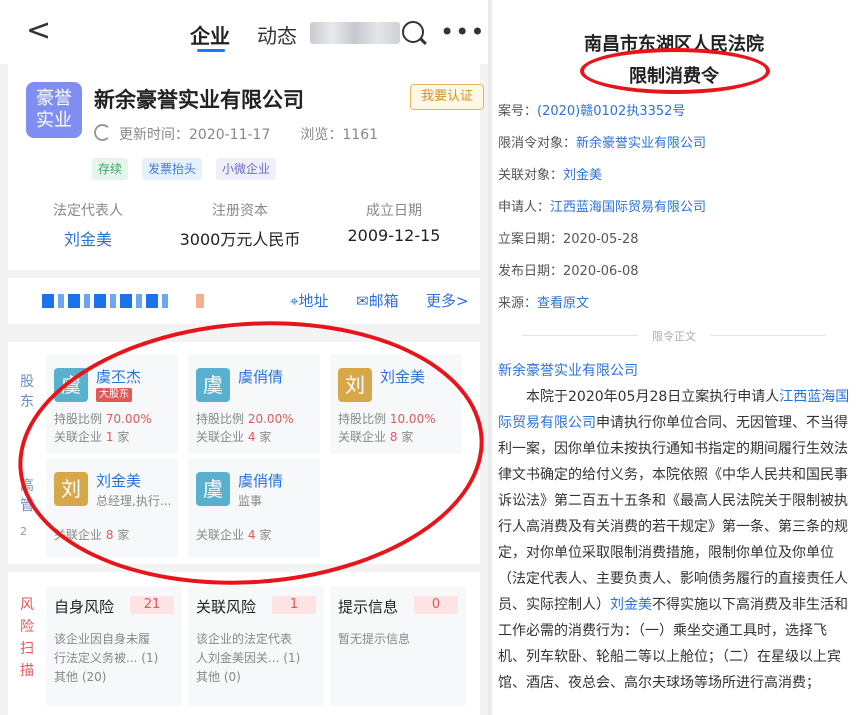  I want to click on tab-company: 企业, so click(210, 34).